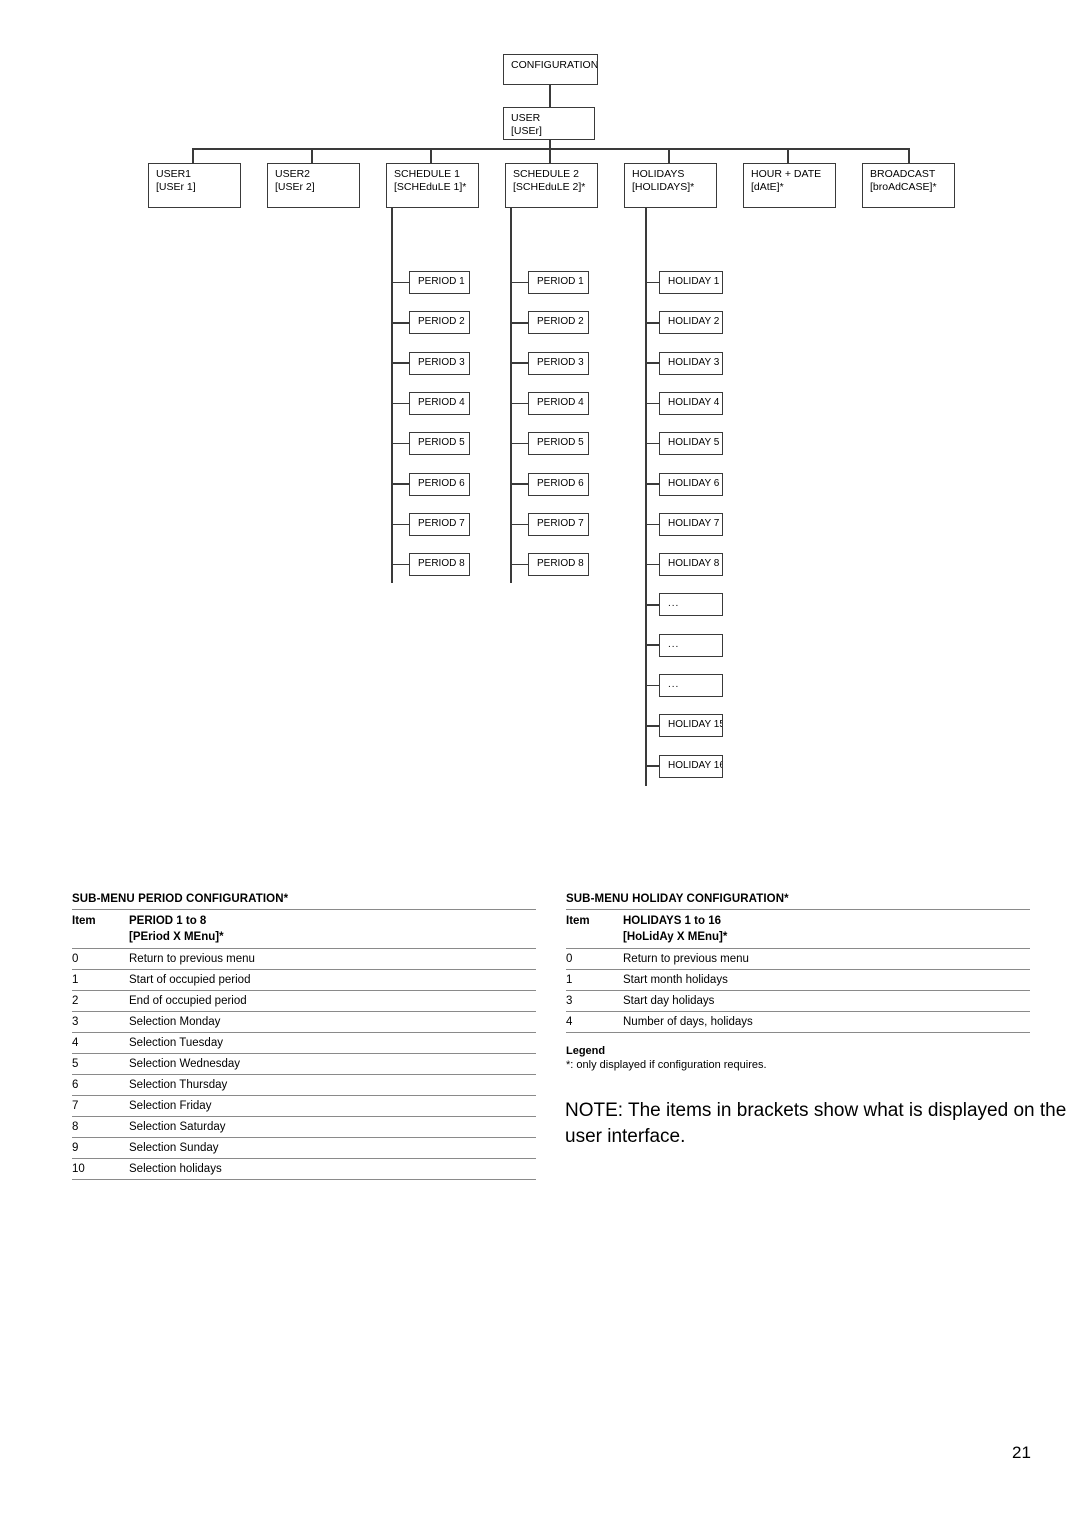 The height and width of the screenshot is (1528, 1080). I want to click on node-broadcast: BROADCAST [broAdCASE]*, so click(908, 185).